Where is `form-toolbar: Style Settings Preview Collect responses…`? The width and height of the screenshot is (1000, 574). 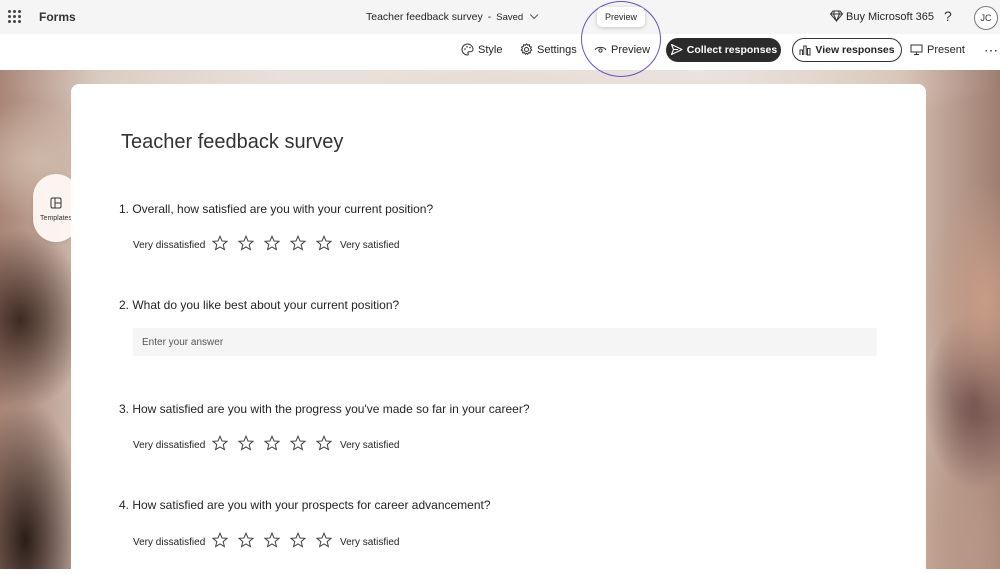 form-toolbar: Style Settings Preview Collect responses… is located at coordinates (500, 51).